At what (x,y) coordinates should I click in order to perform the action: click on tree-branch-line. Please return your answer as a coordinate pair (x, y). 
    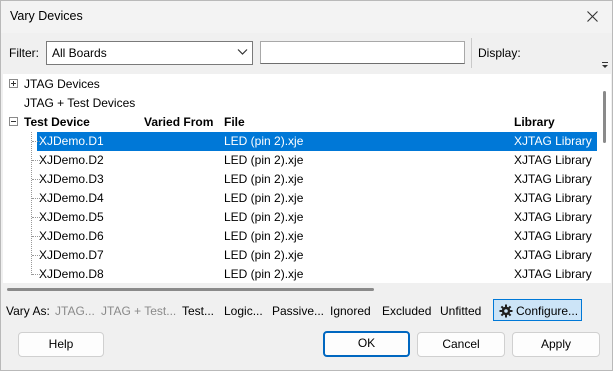
    Looking at the image, I should click on (36, 141).